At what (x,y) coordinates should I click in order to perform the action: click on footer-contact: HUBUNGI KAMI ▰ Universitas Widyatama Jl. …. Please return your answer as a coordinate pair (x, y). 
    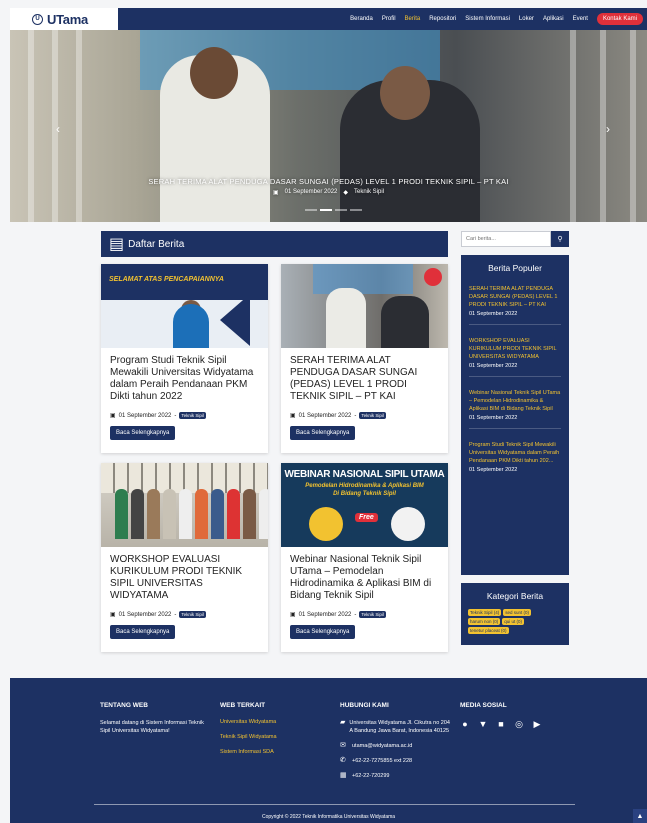
    Looking at the image, I should click on (395, 744).